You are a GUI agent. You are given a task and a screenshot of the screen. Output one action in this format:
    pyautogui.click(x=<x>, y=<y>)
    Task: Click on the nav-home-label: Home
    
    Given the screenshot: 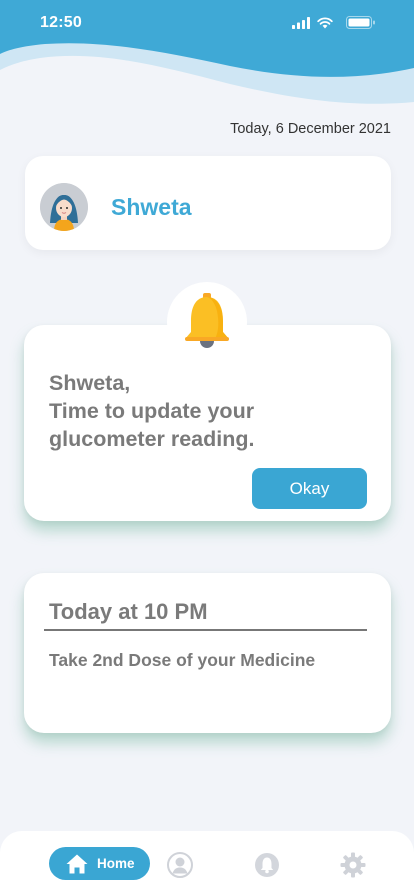 What is the action you would take?
    pyautogui.click(x=116, y=863)
    